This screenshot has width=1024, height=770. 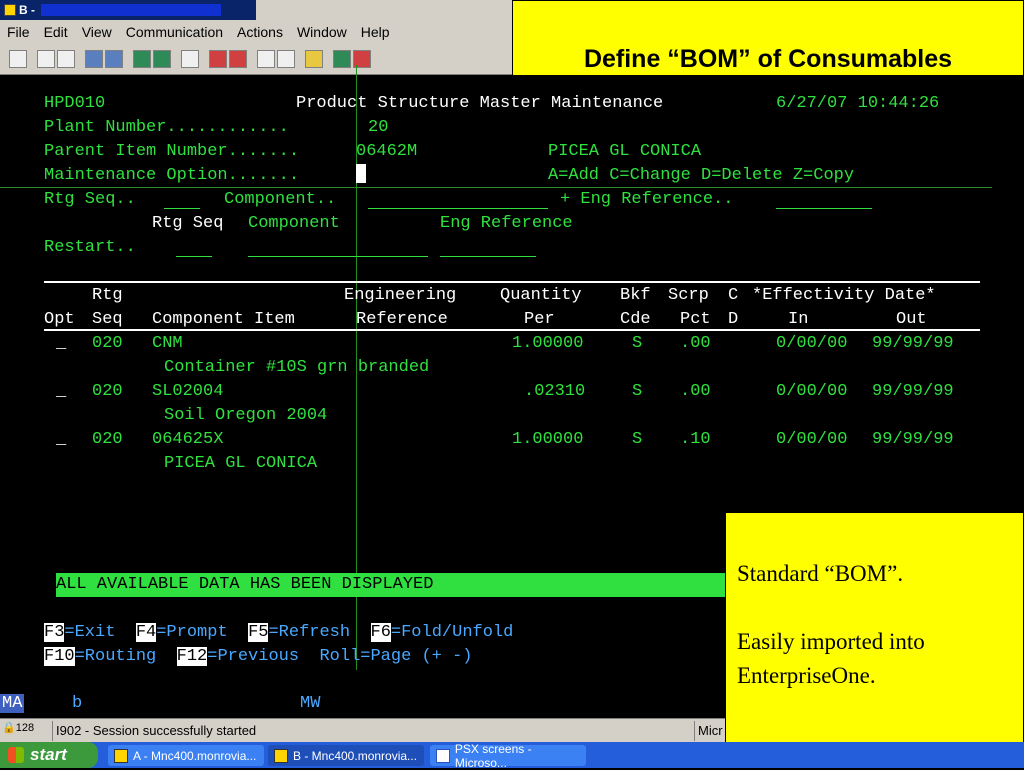 What do you see at coordinates (241, 463) in the screenshot?
I see `row-description: PICEA GL CONICA` at bounding box center [241, 463].